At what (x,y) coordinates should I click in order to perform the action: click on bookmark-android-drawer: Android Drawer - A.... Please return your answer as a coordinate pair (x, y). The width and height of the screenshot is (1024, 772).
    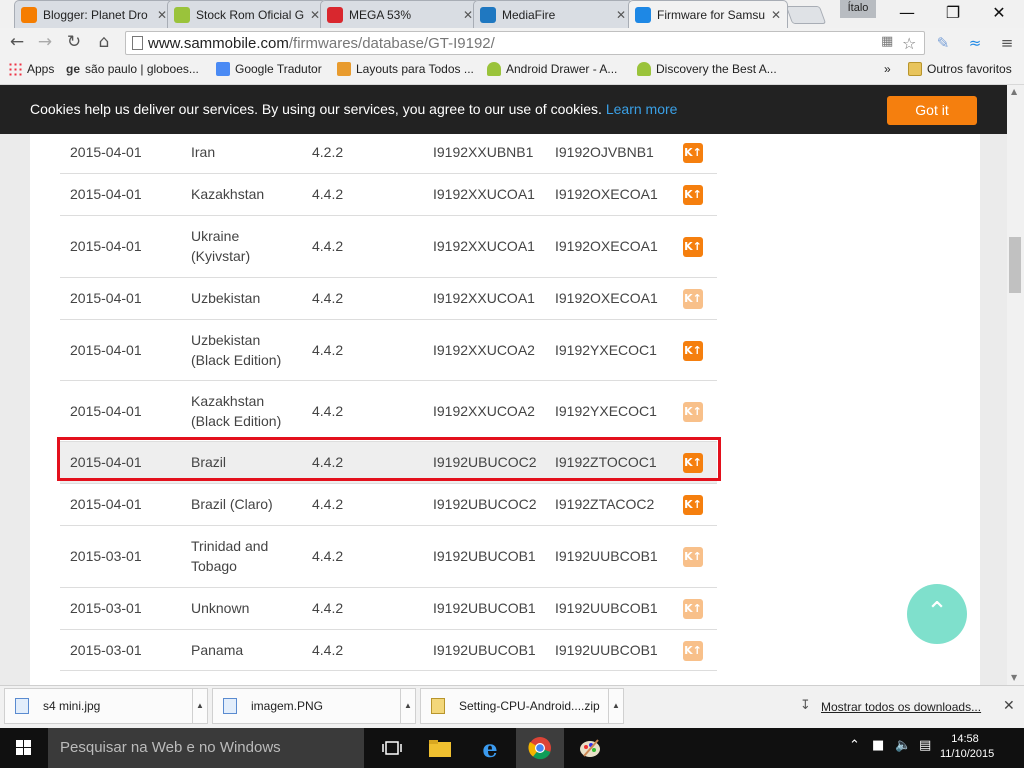
    Looking at the image, I should click on (552, 69).